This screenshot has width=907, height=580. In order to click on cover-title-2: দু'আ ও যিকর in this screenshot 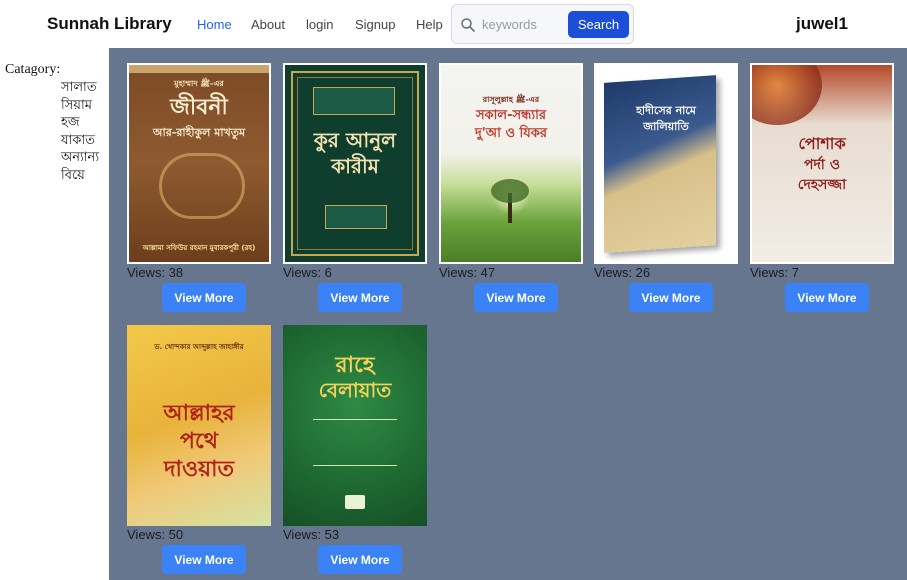, I will do `click(511, 133)`.